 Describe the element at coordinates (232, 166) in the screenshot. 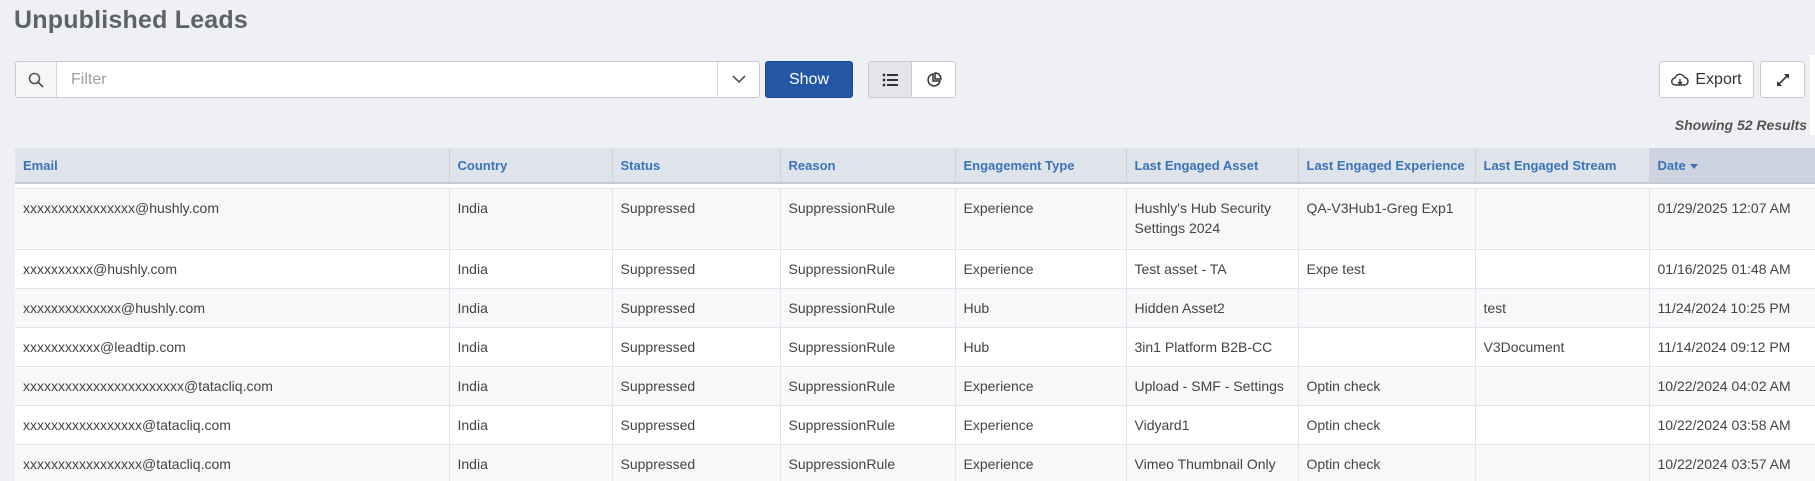

I see `column-header-email: Email` at that location.